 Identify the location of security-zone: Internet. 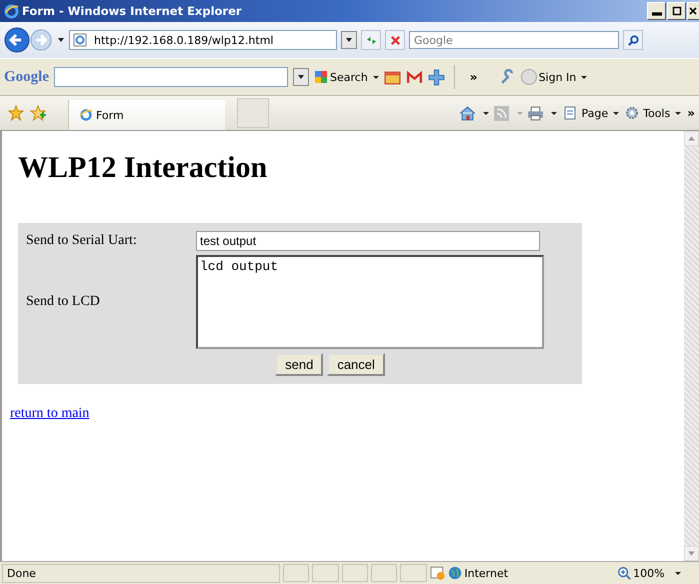
(531, 573).